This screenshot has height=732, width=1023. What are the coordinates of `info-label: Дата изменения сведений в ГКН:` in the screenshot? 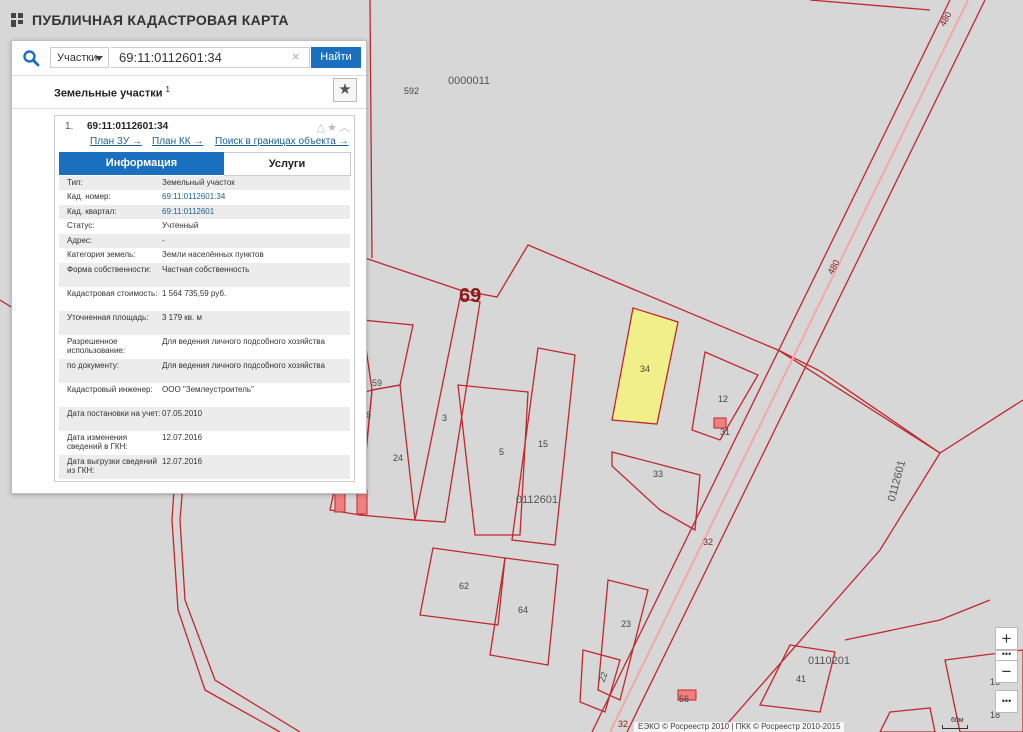 It's located at (97, 442).